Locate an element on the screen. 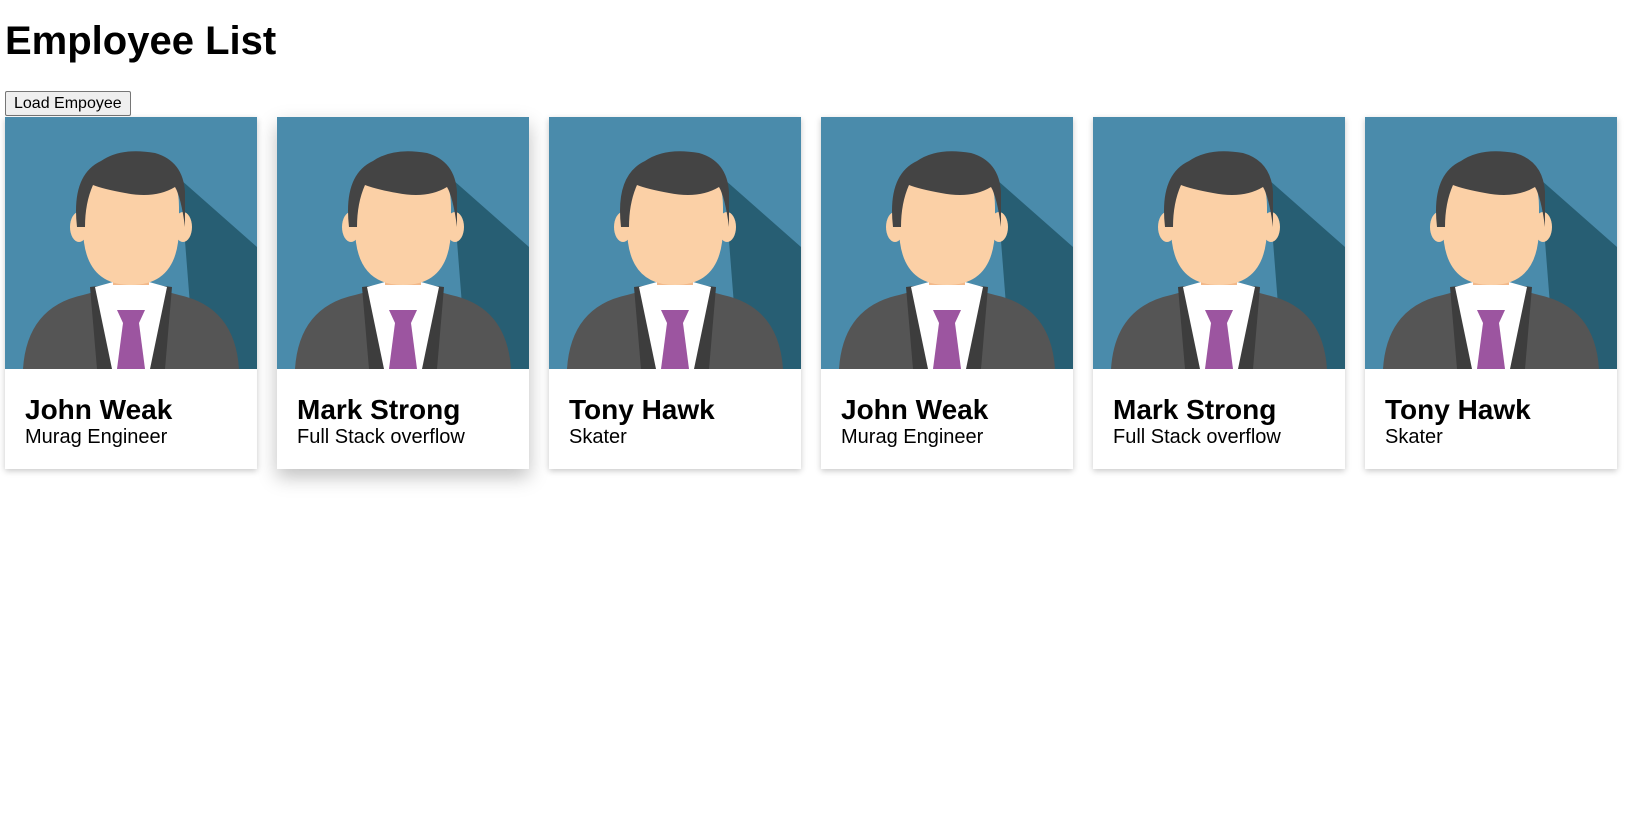 This screenshot has height=822, width=1643. load-employee-button: Load Empoyee is located at coordinates (68, 103).